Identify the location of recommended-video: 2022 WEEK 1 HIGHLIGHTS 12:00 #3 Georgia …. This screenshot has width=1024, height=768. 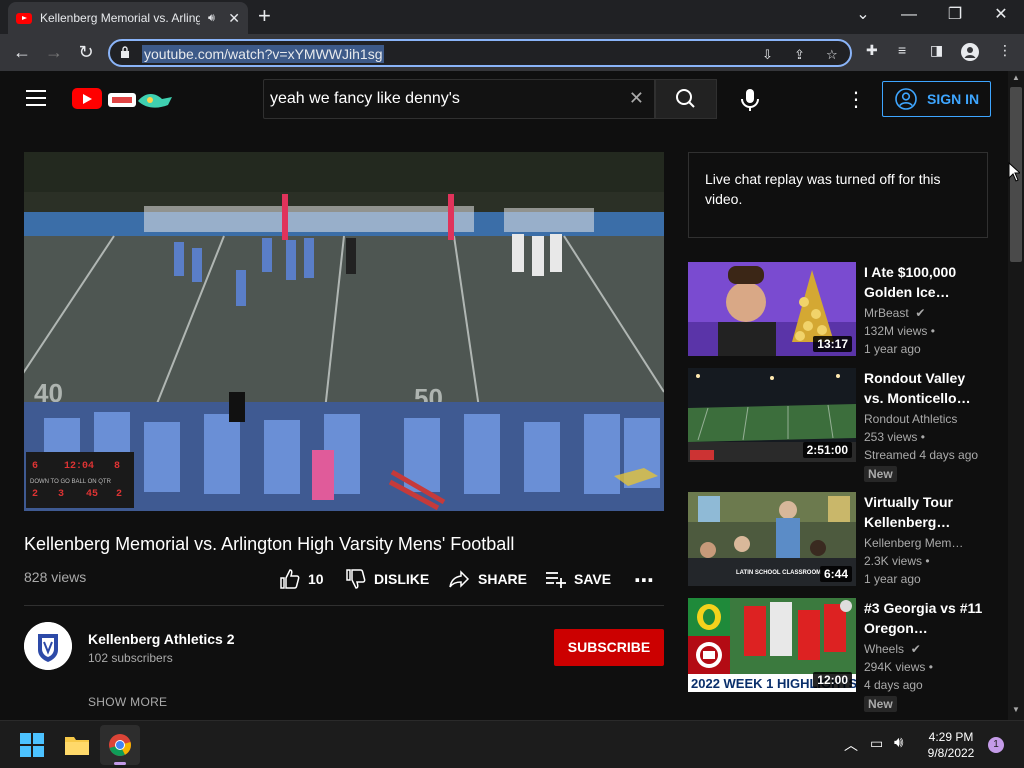
(838, 655).